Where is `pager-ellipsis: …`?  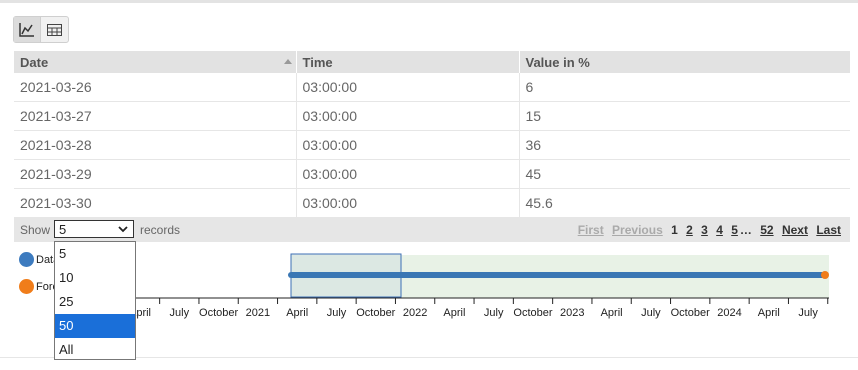
pager-ellipsis: … is located at coordinates (745, 230).